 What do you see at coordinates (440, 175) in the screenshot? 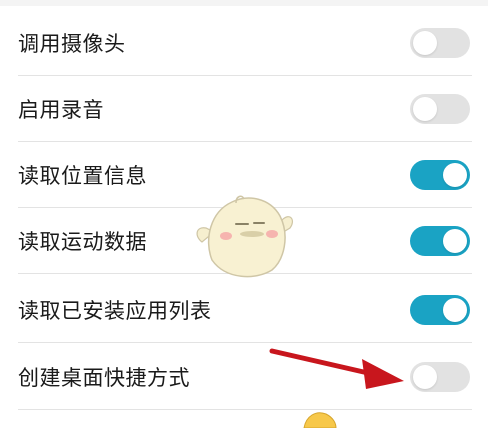
I see `location-toggle` at bounding box center [440, 175].